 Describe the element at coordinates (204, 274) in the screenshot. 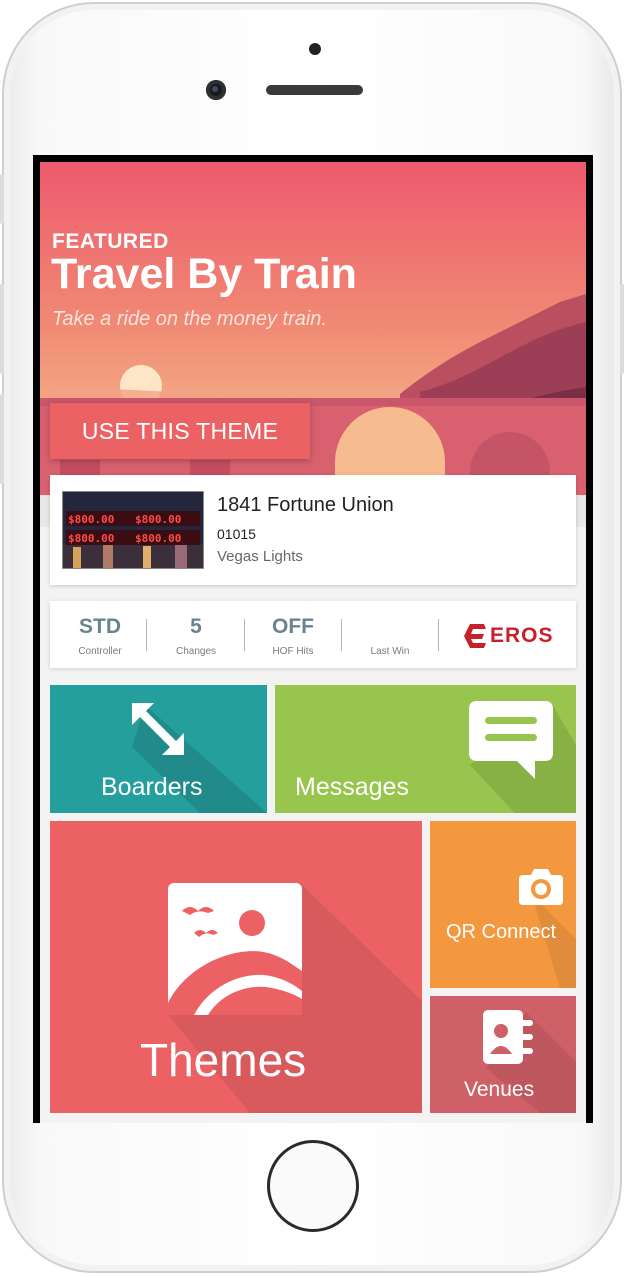

I see `featured-title: Travel By Train` at that location.